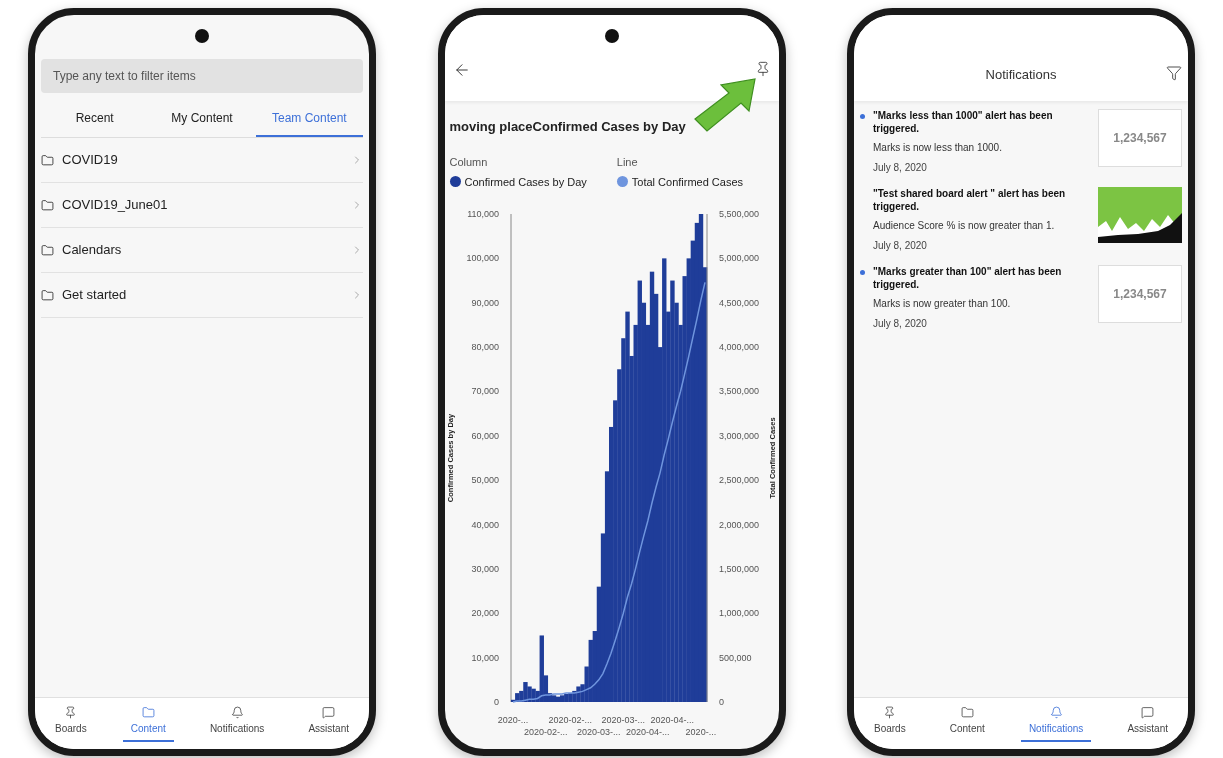  Describe the element at coordinates (738, 214) in the screenshot. I see `y-tick-label: 5,500,000` at that location.